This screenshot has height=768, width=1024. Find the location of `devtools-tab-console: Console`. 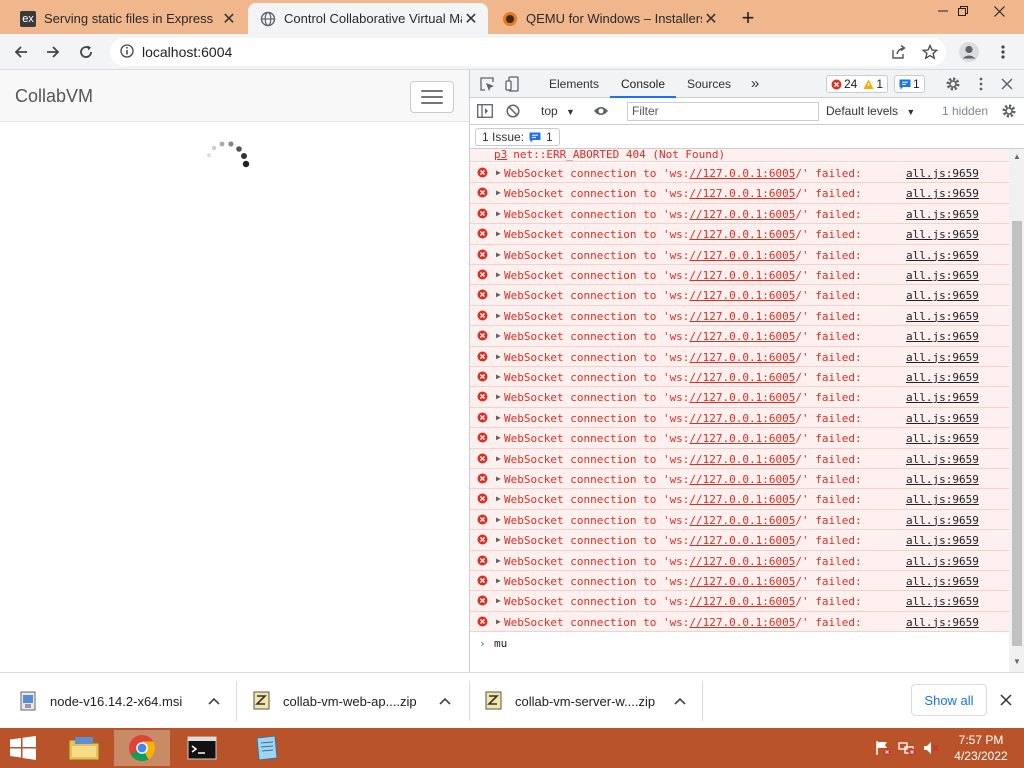

devtools-tab-console: Console is located at coordinates (643, 84).